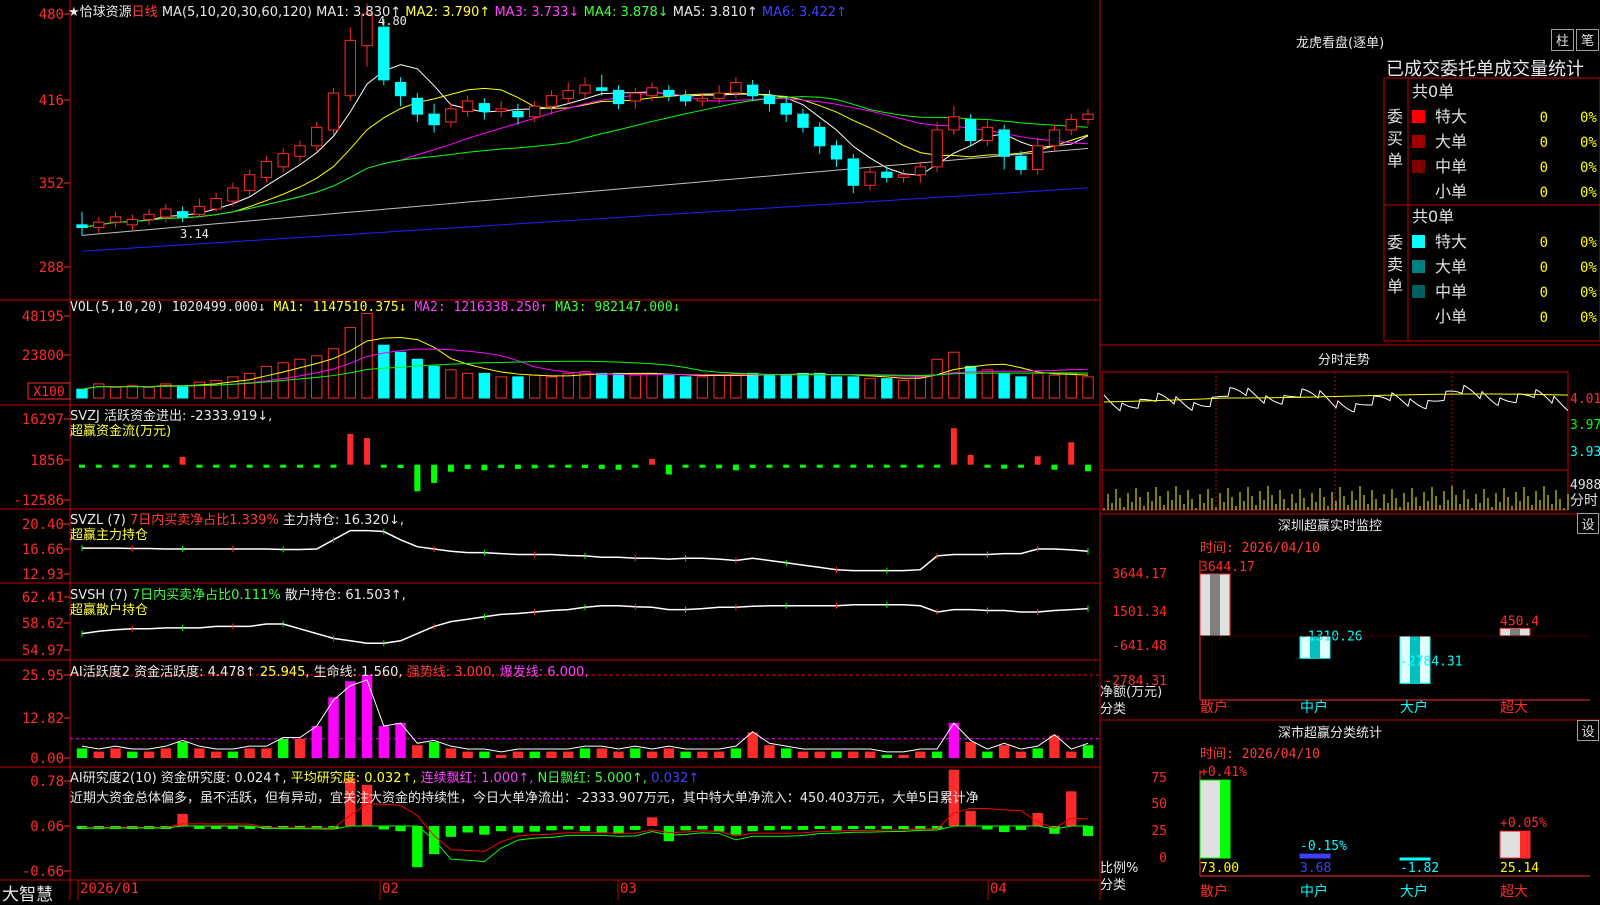  I want to click on vol-ma1: MA1: 1147510.375↓, so click(340, 307).